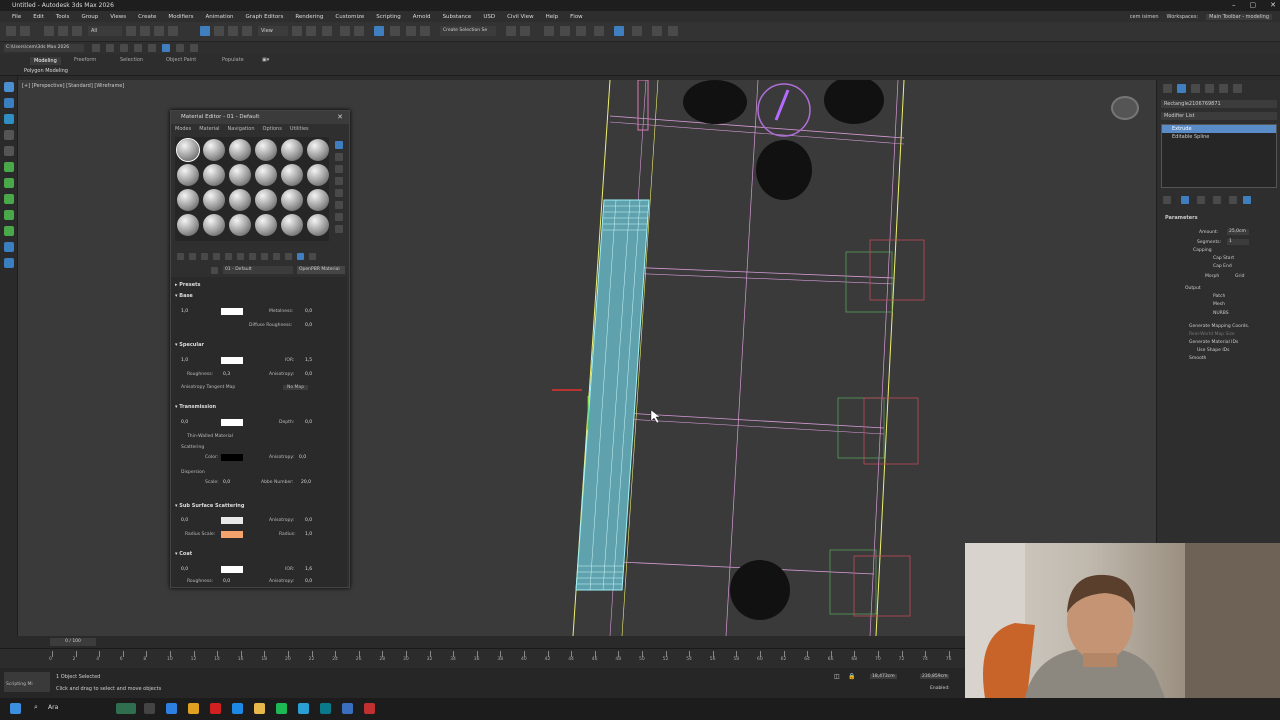 Image resolution: width=1280 pixels, height=720 pixels. I want to click on open-icon, so click(124, 48).